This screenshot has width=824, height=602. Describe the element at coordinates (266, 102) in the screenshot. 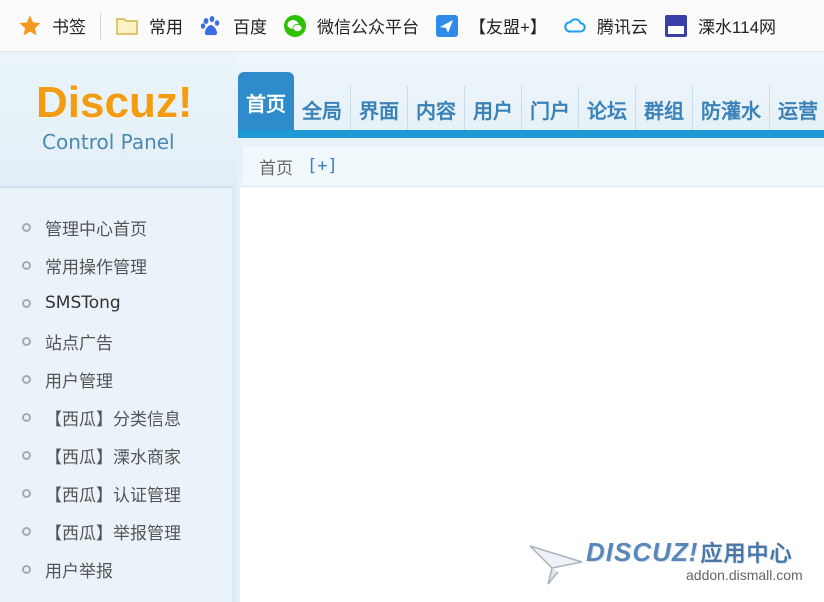

I see `nav-tab-home: 首页` at that location.